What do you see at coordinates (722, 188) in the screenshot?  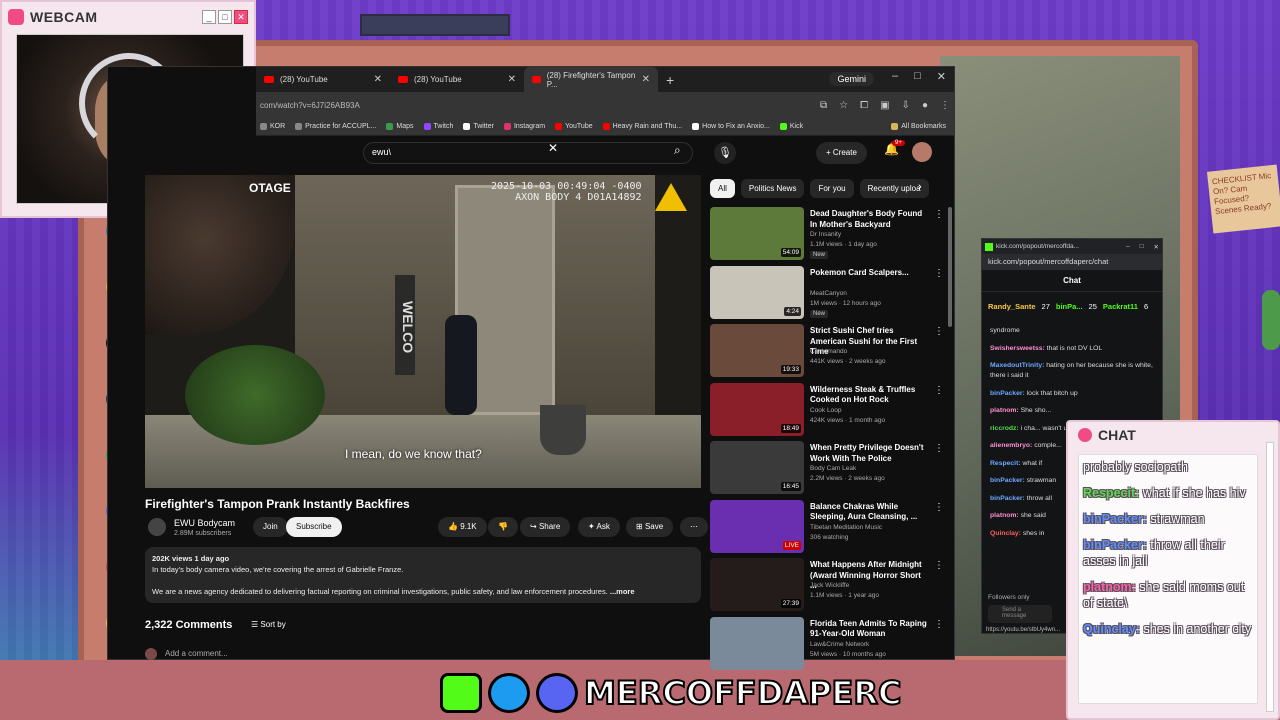 I see `chip-all: All` at bounding box center [722, 188].